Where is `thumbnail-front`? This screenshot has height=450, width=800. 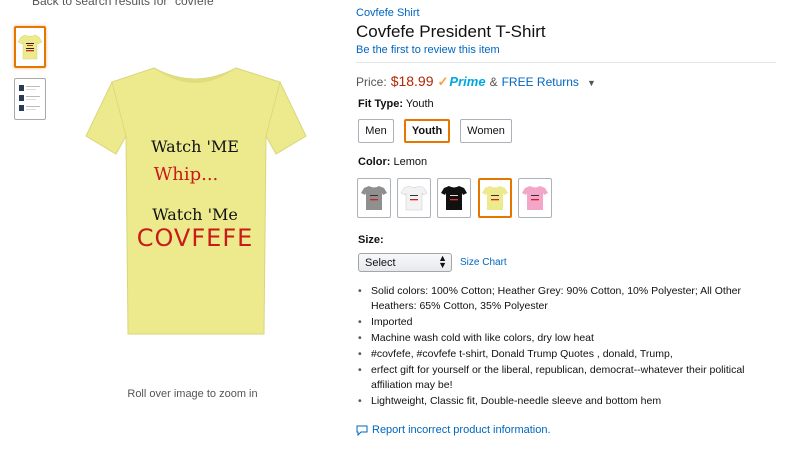
thumbnail-front is located at coordinates (30, 47).